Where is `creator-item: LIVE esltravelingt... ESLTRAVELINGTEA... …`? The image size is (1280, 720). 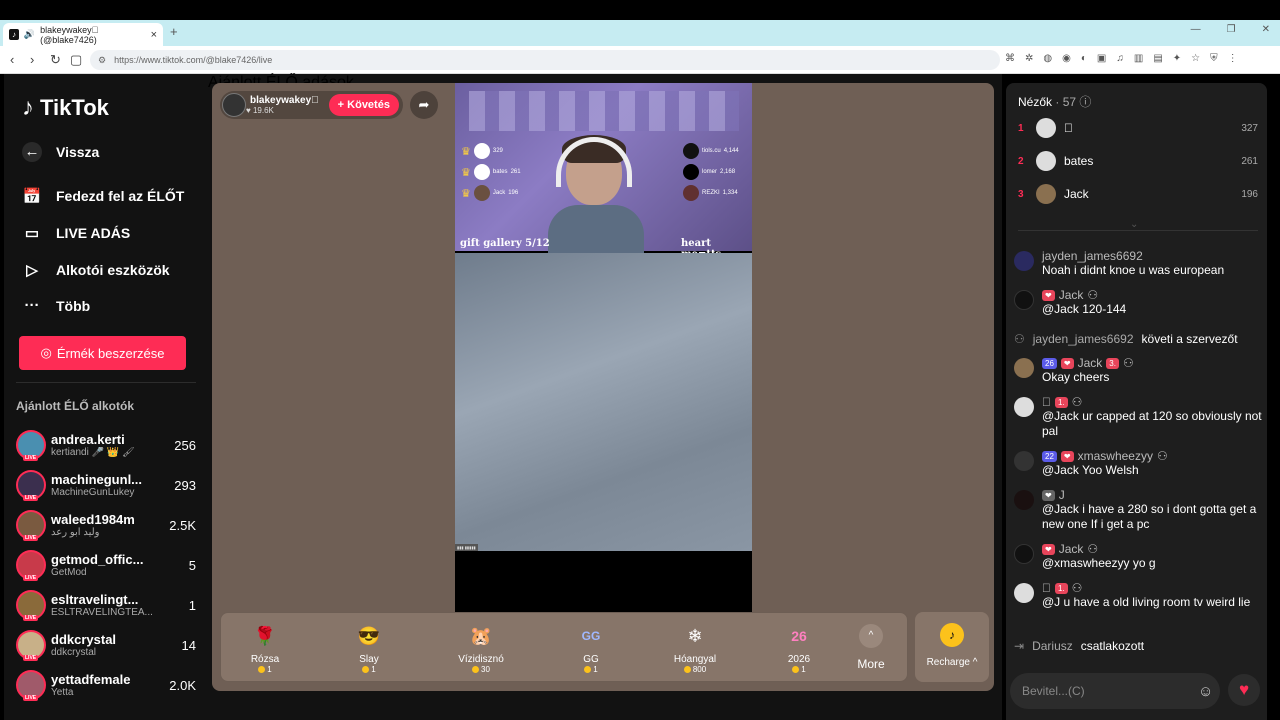
creator-item: LIVE esltravelingt... ESLTRAVELINGTEA... … is located at coordinates (106, 605).